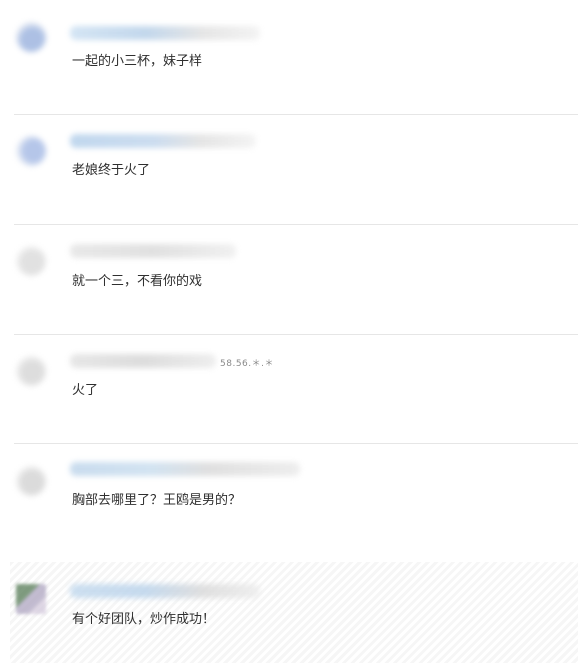 The width and height of the screenshot is (578, 663). Describe the element at coordinates (85, 390) in the screenshot. I see `comment-text: 火了` at that location.